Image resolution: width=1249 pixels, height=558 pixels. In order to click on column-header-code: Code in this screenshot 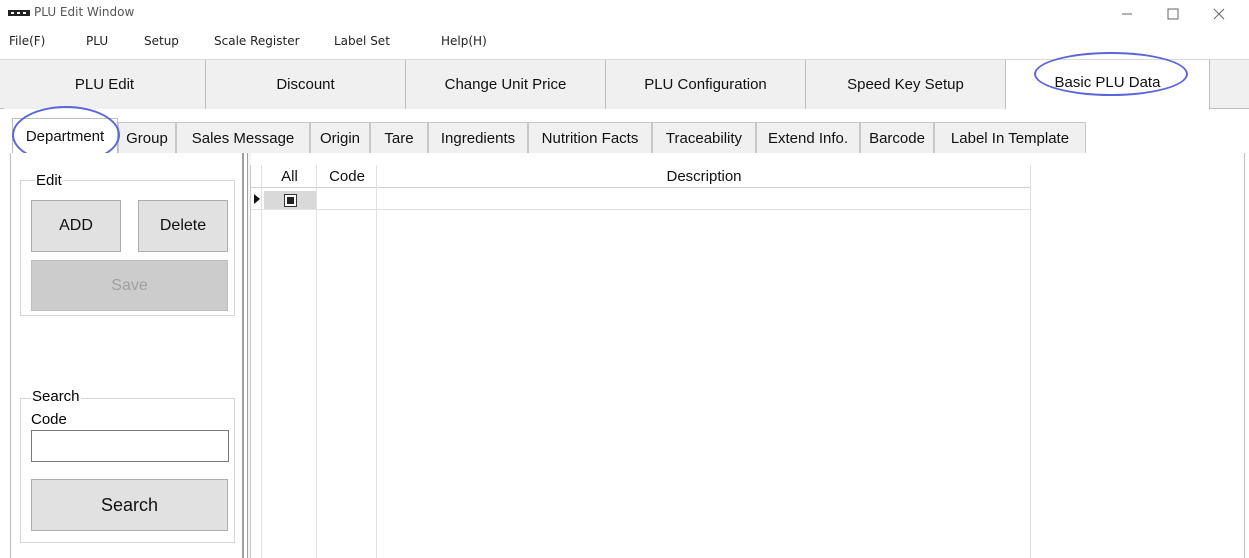, I will do `click(347, 176)`.